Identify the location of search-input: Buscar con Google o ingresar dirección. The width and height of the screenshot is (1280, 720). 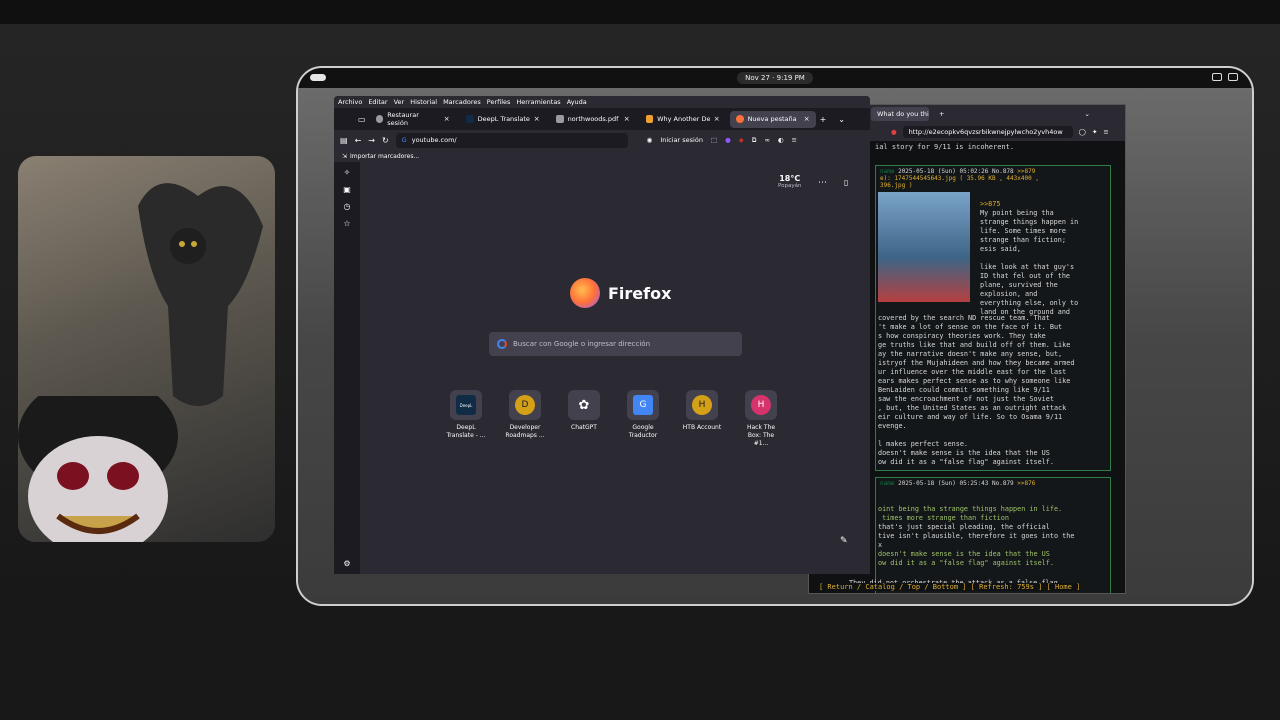
(615, 344).